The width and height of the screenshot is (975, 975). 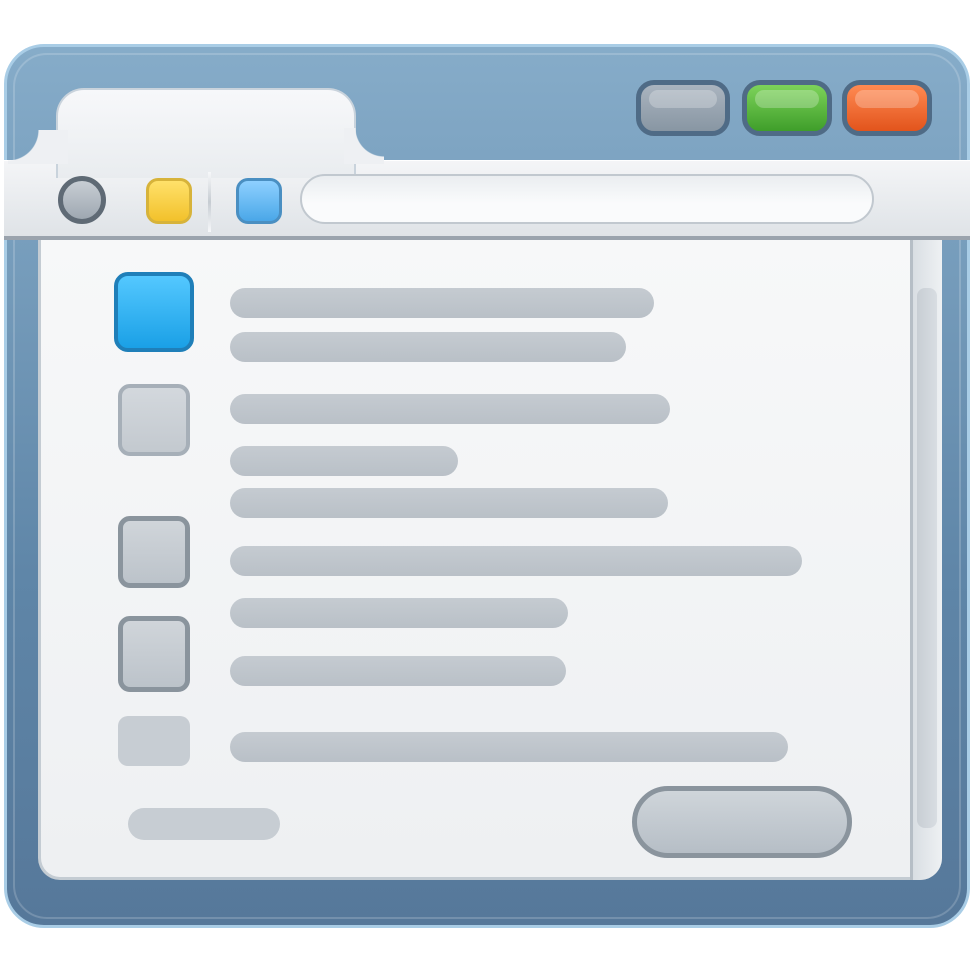 I want to click on tab-active, so click(x=206, y=133).